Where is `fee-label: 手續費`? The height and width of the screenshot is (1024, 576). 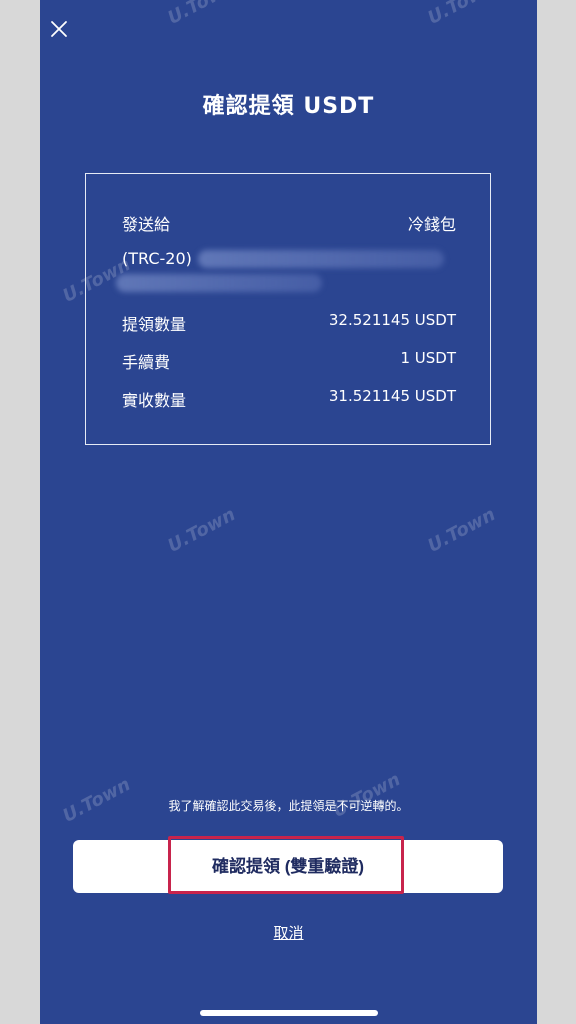 fee-label: 手續費 is located at coordinates (146, 362).